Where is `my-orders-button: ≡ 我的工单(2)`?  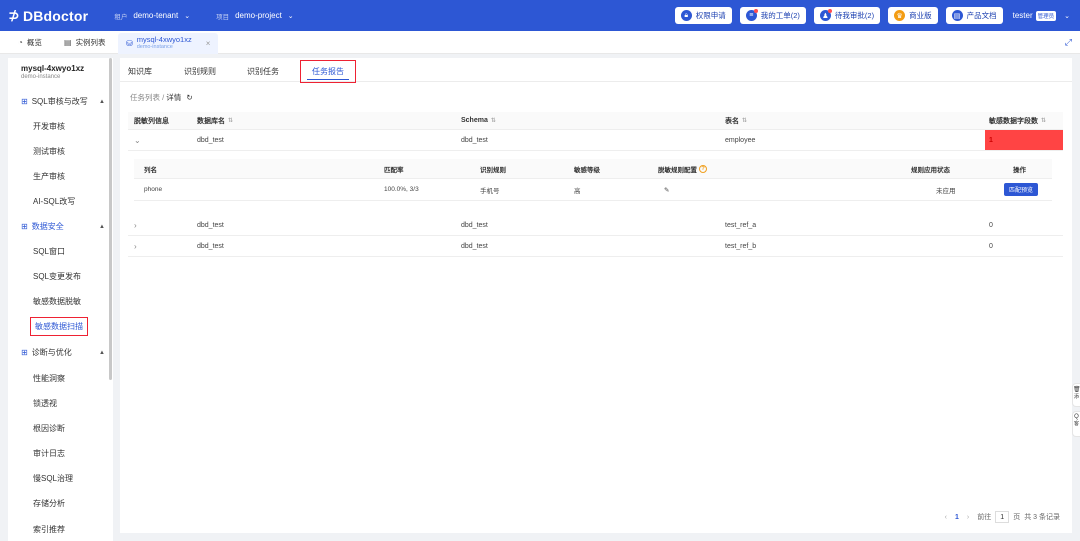 my-orders-button: ≡ 我的工单(2) is located at coordinates (772, 15).